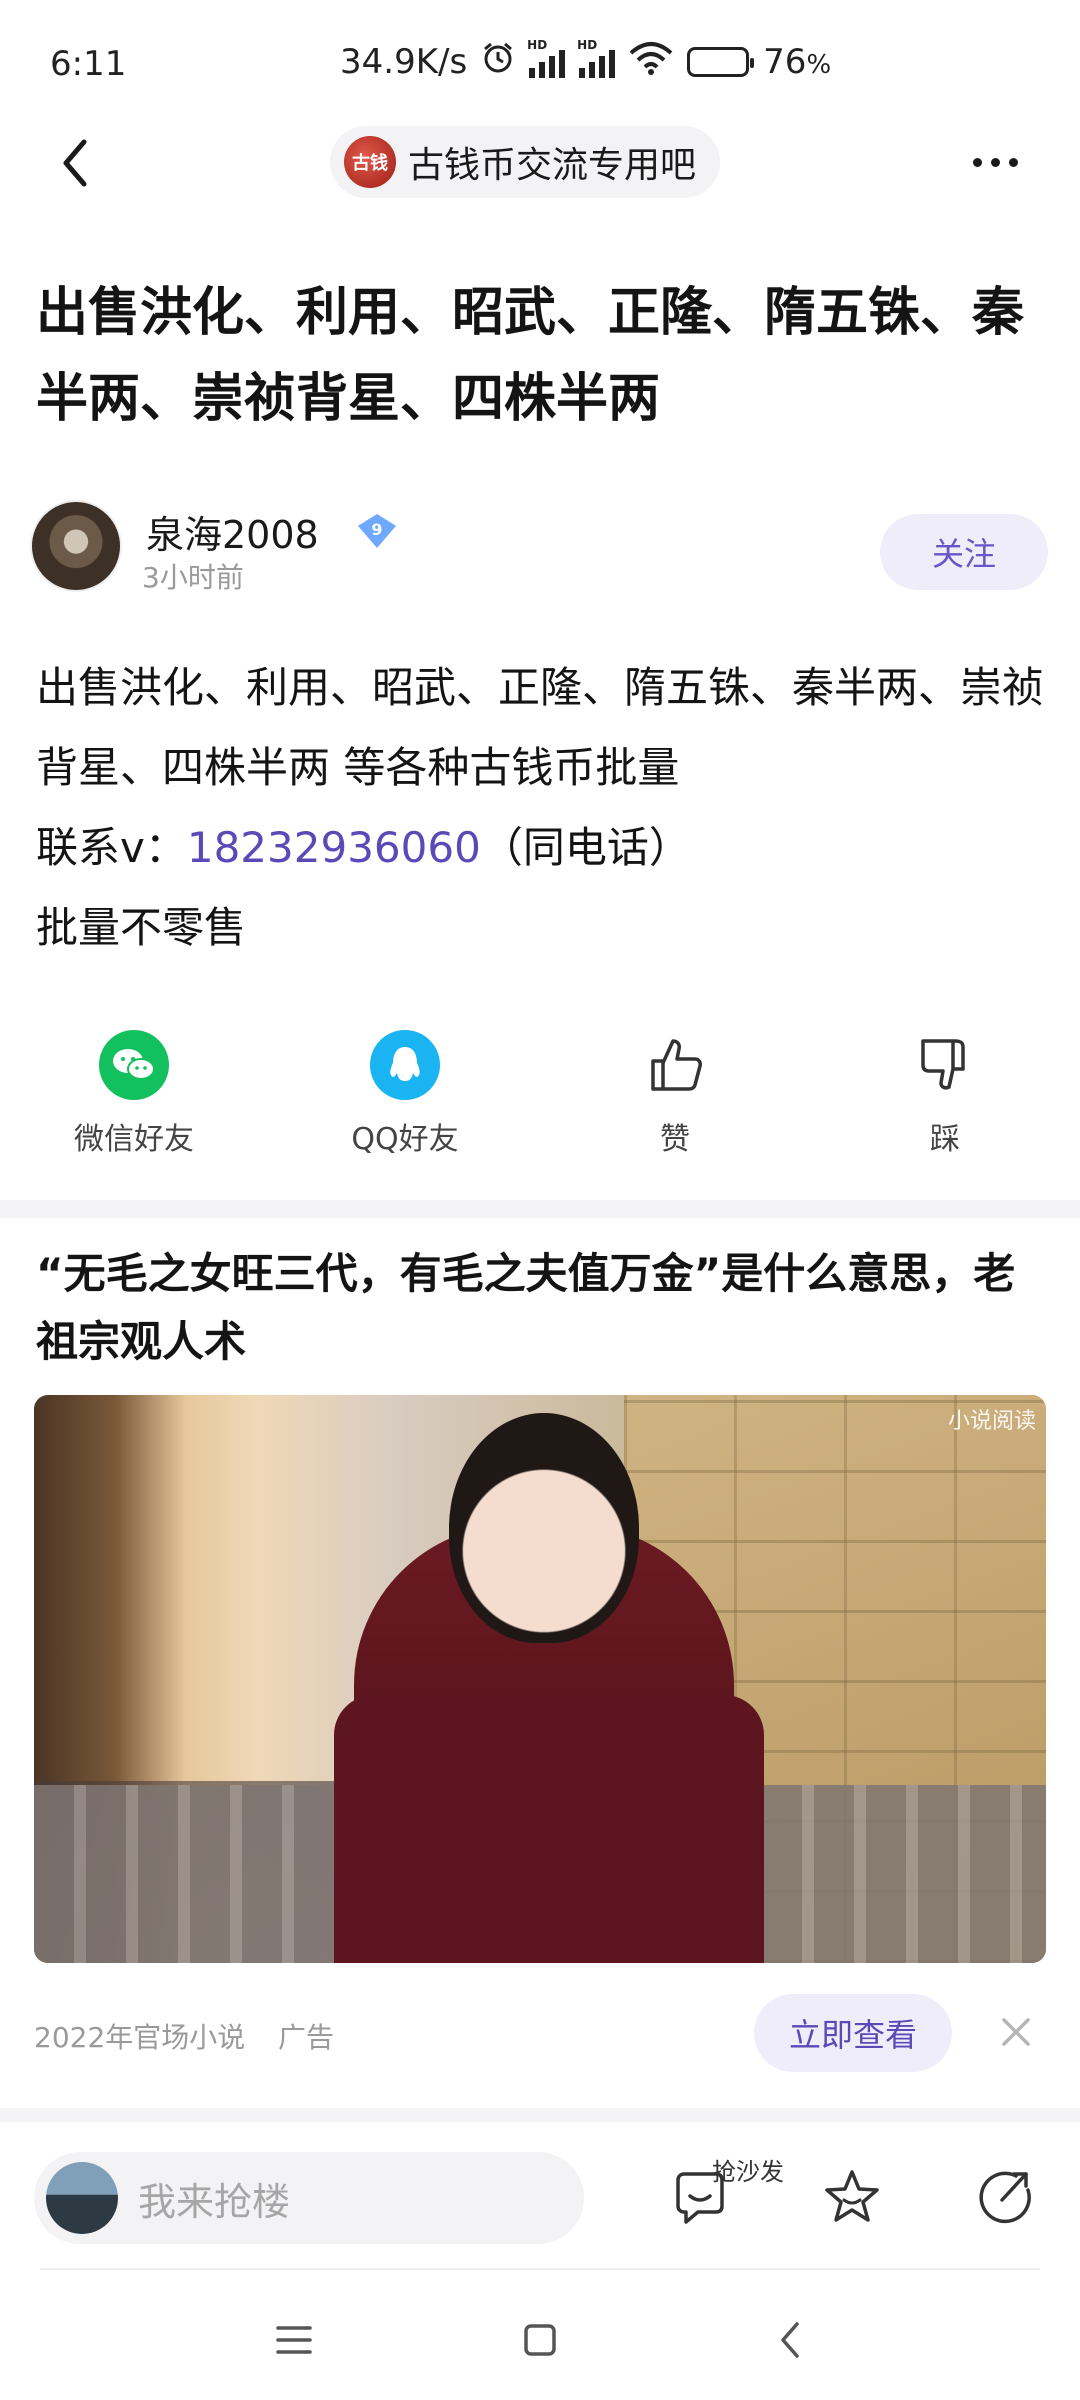  I want to click on forum-name: 古钱币交流专用吧, so click(552, 165).